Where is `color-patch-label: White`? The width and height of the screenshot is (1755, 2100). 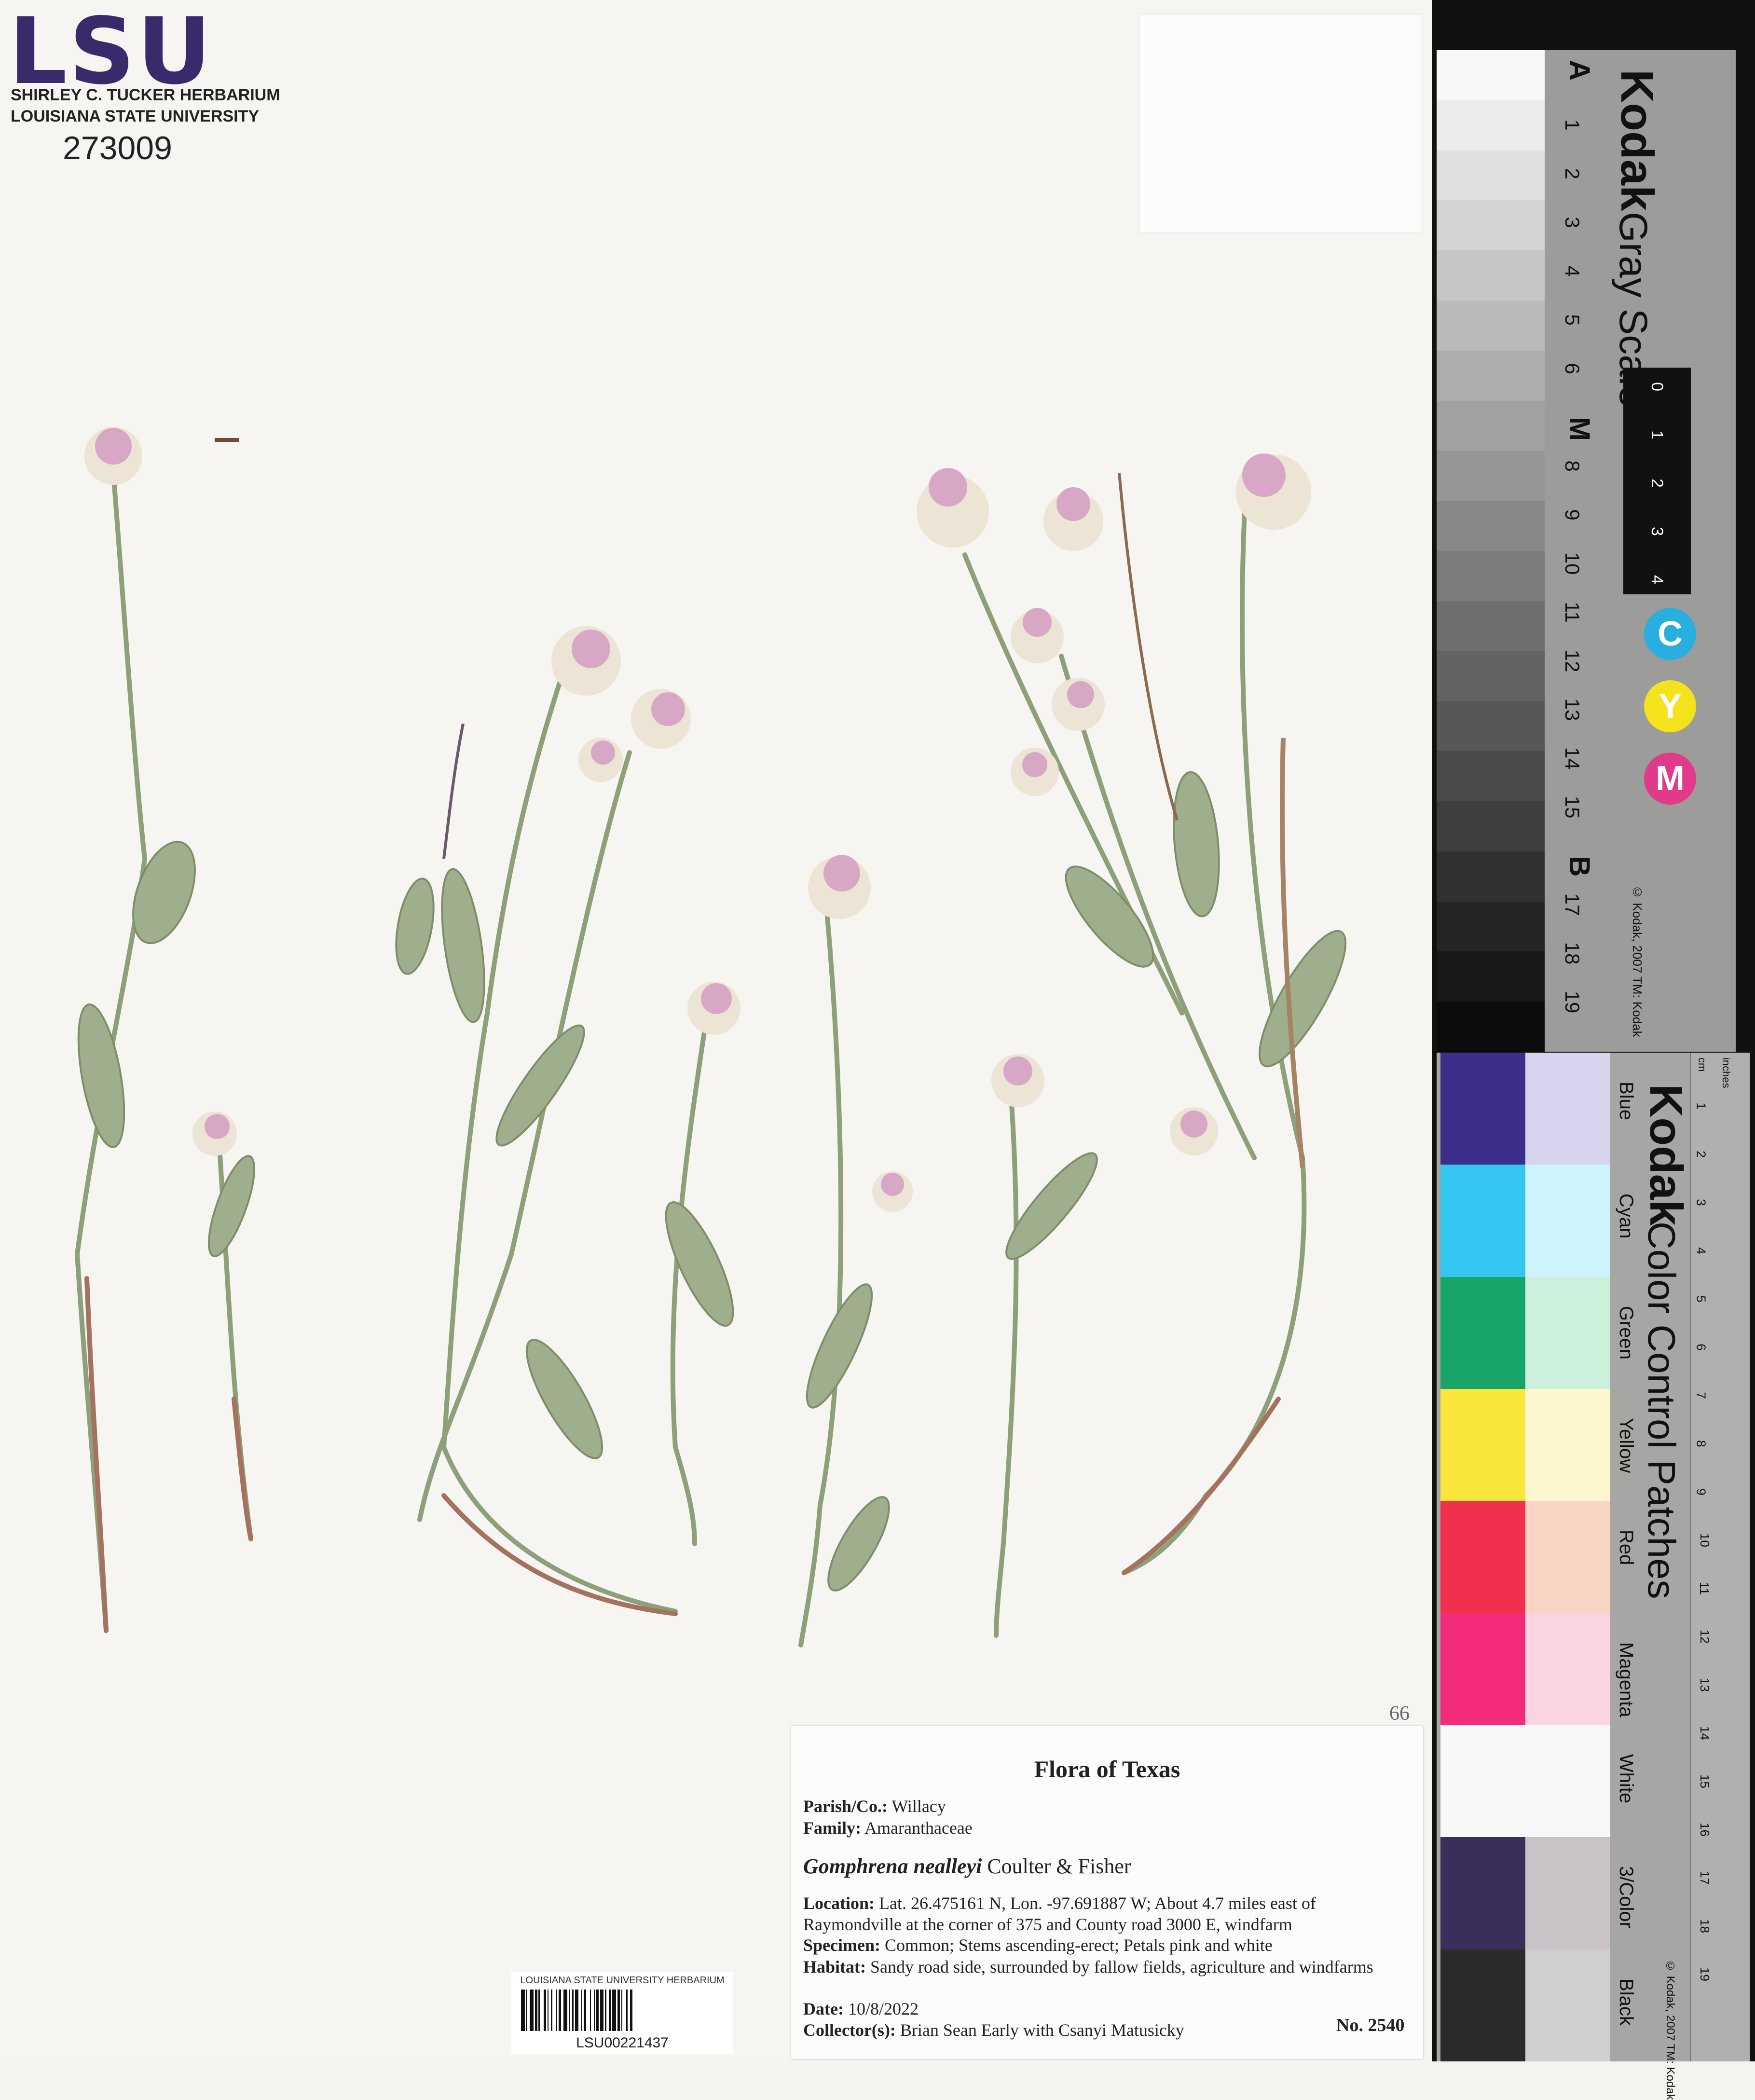
color-patch-label: White is located at coordinates (1626, 1779).